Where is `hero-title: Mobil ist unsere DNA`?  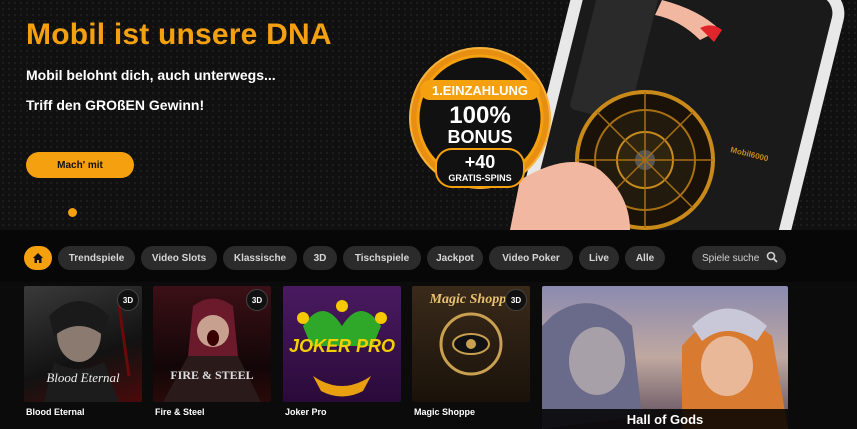 hero-title: Mobil ist unsere DNA is located at coordinates (179, 34).